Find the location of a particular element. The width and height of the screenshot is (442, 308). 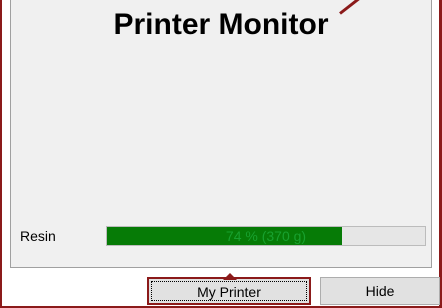

resin-label: Resin is located at coordinates (38, 236).